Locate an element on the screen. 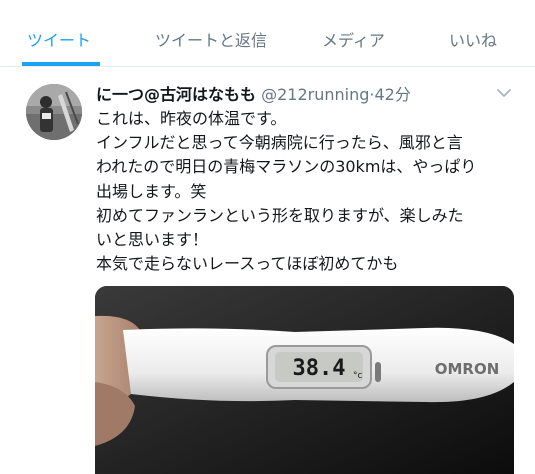  tab-tweets-and-replies: ツイートと返信 is located at coordinates (211, 39).